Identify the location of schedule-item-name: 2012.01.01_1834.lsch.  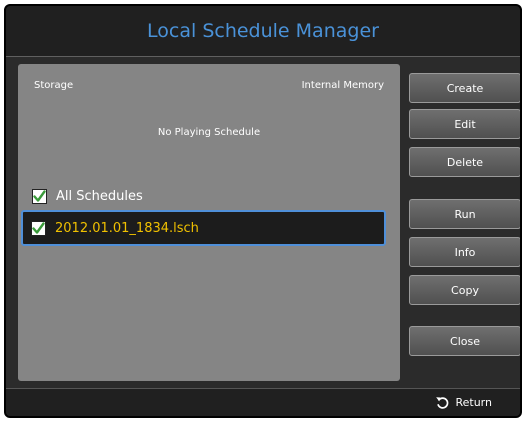
(127, 228).